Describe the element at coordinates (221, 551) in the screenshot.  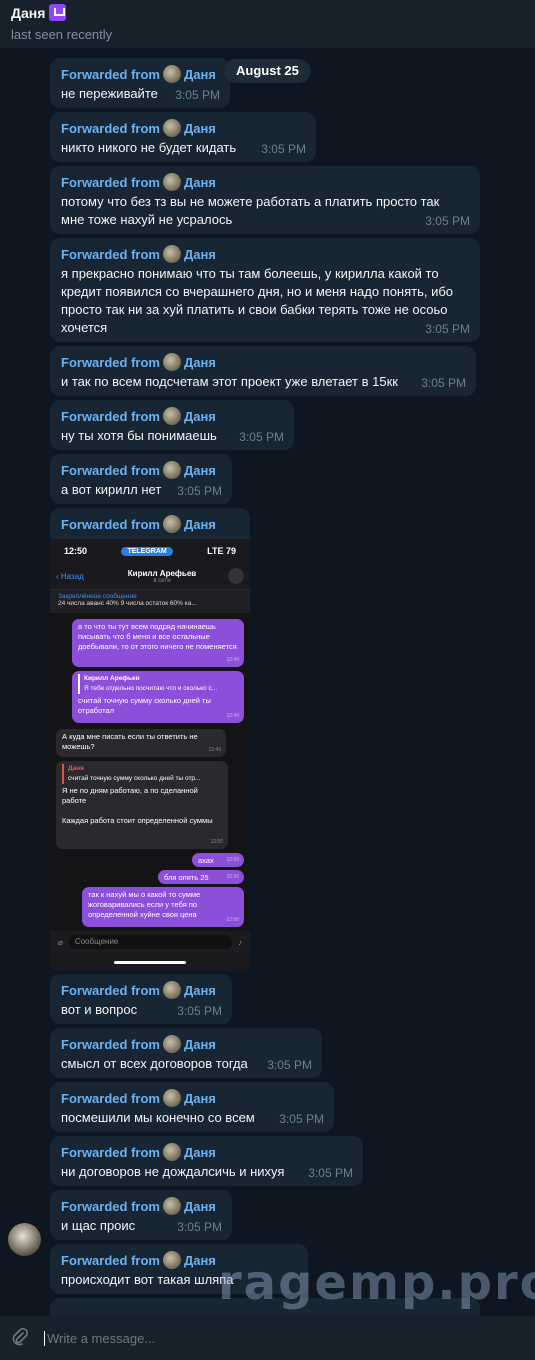
I see `phone-signal: LTE 79` at that location.